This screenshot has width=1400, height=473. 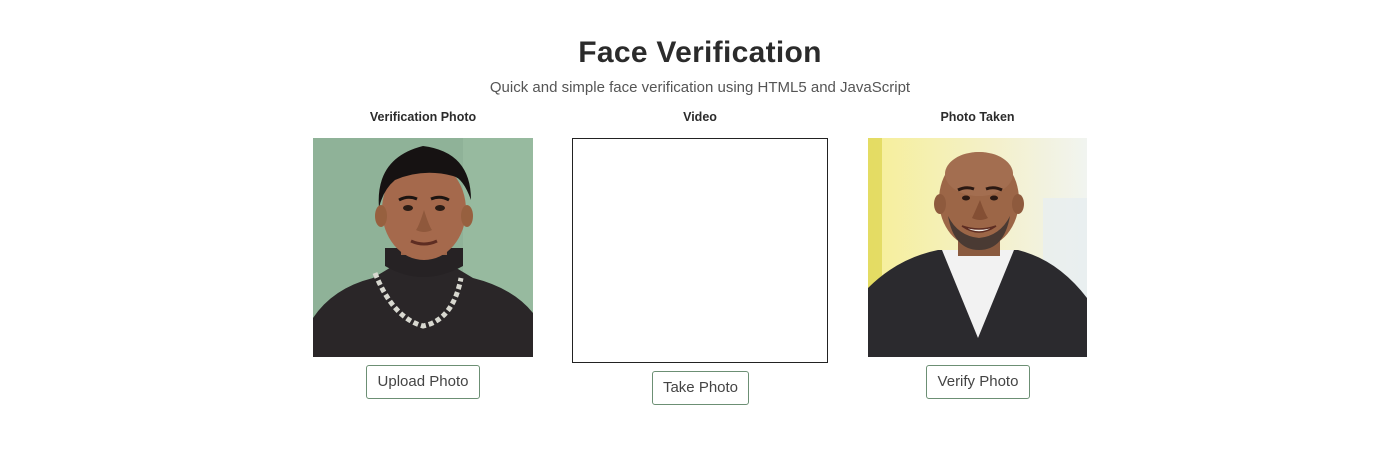 I want to click on video-column: Video, so click(x=700, y=118).